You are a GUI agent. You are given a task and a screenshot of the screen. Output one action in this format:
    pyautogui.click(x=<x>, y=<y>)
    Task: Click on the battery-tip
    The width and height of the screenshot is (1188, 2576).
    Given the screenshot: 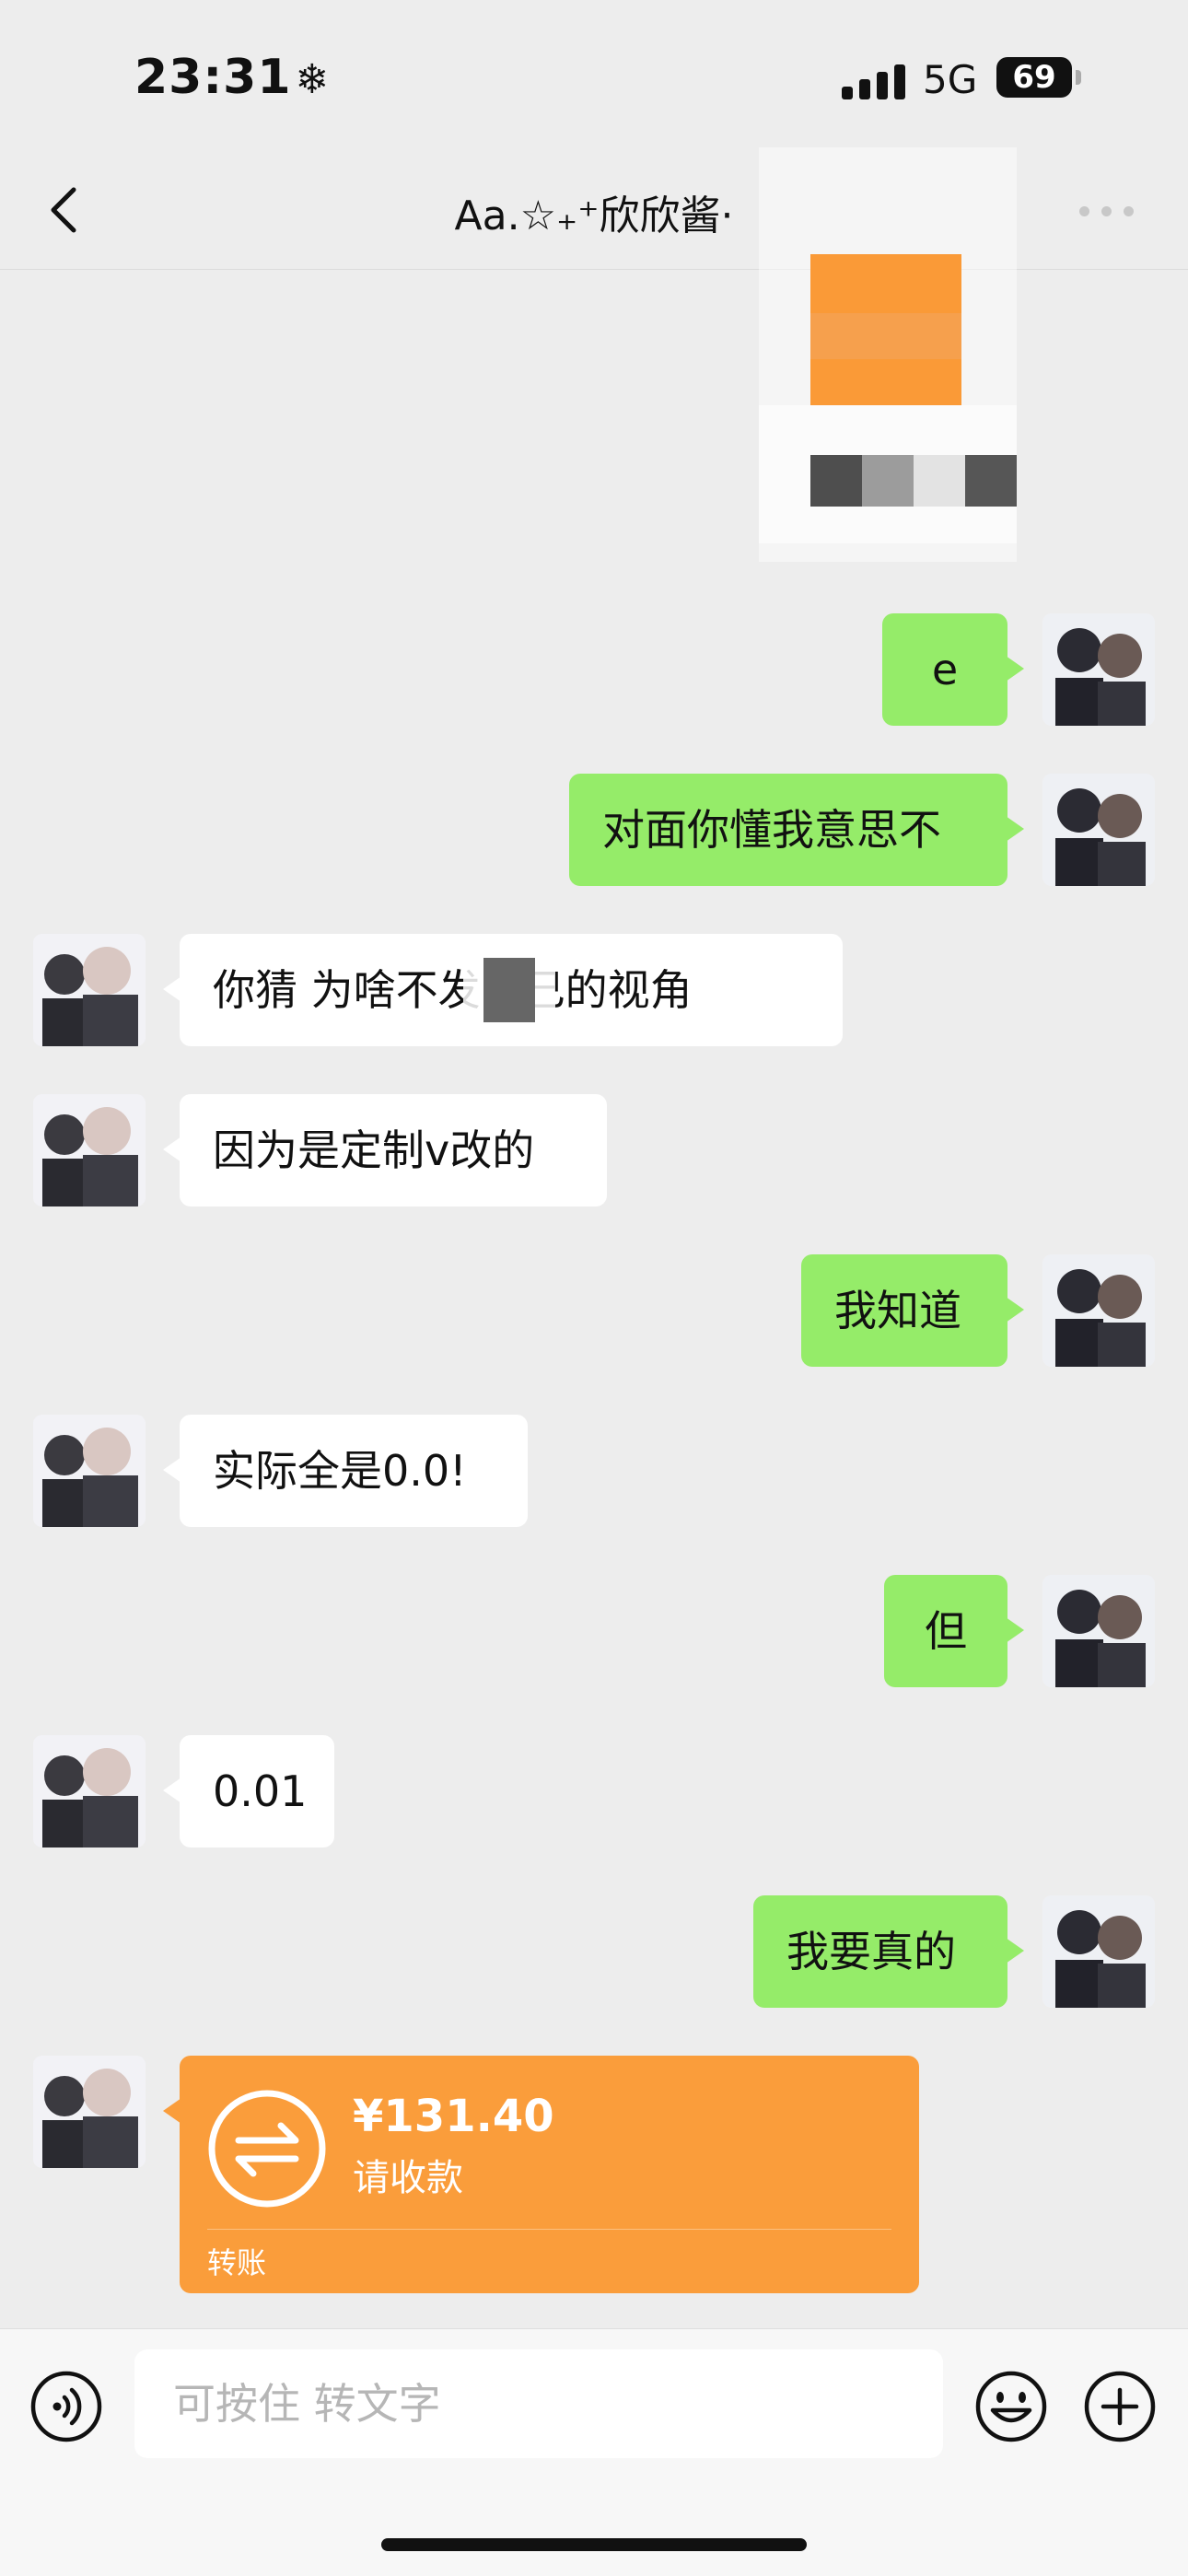 What is the action you would take?
    pyautogui.click(x=1078, y=77)
    